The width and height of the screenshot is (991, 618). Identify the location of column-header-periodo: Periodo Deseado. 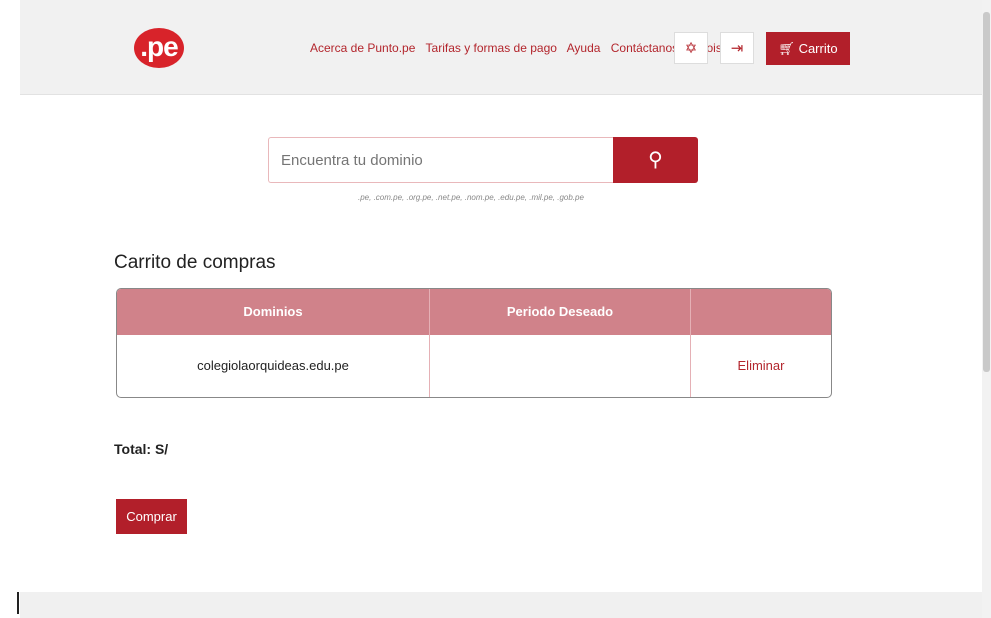
(560, 311).